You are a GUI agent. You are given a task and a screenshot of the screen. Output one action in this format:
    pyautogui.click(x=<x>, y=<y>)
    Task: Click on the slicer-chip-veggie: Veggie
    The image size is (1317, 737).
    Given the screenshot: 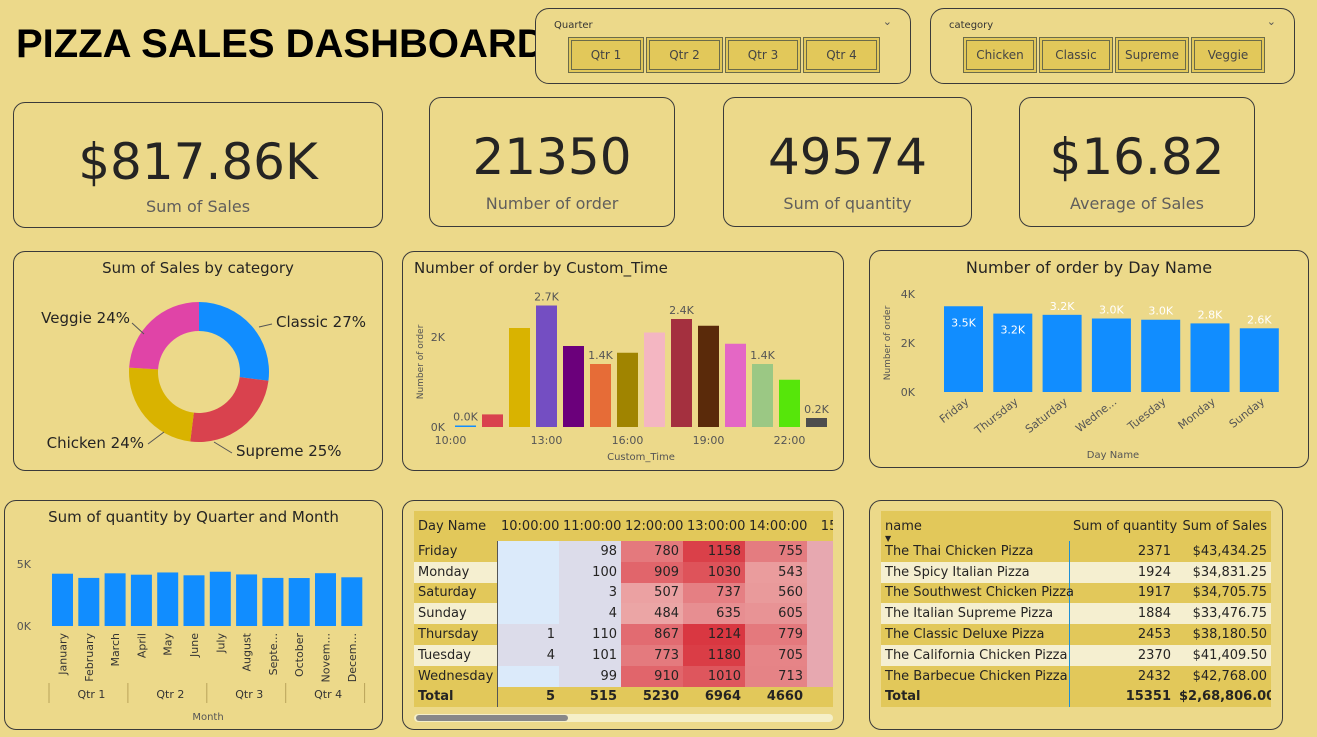 What is the action you would take?
    pyautogui.click(x=1228, y=55)
    